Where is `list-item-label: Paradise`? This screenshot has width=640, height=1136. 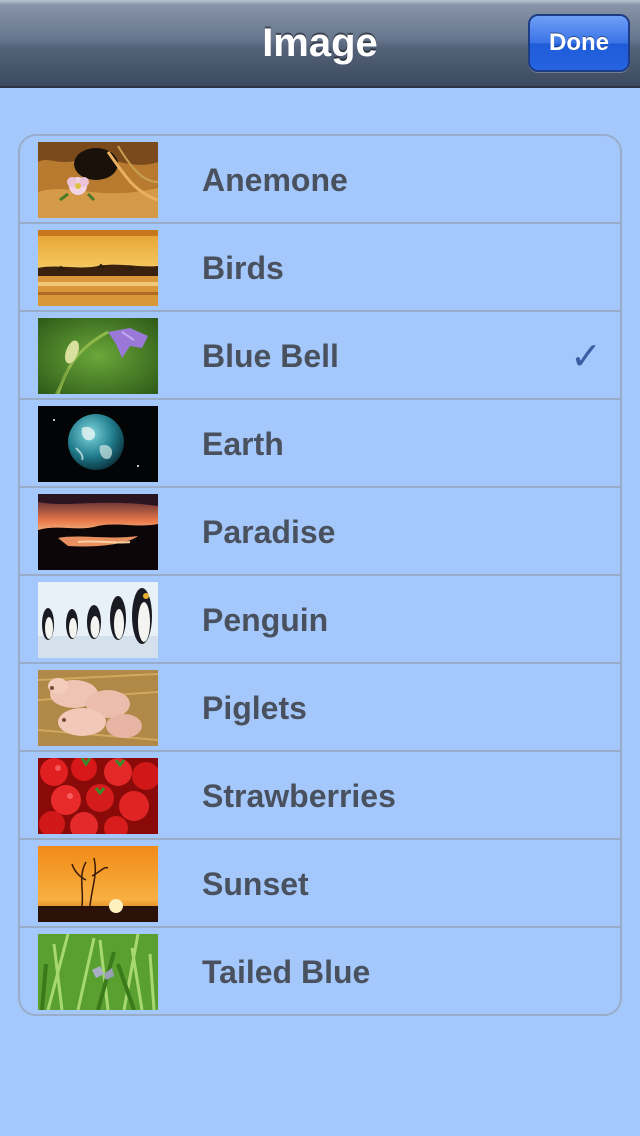 list-item-label: Paradise is located at coordinates (269, 532).